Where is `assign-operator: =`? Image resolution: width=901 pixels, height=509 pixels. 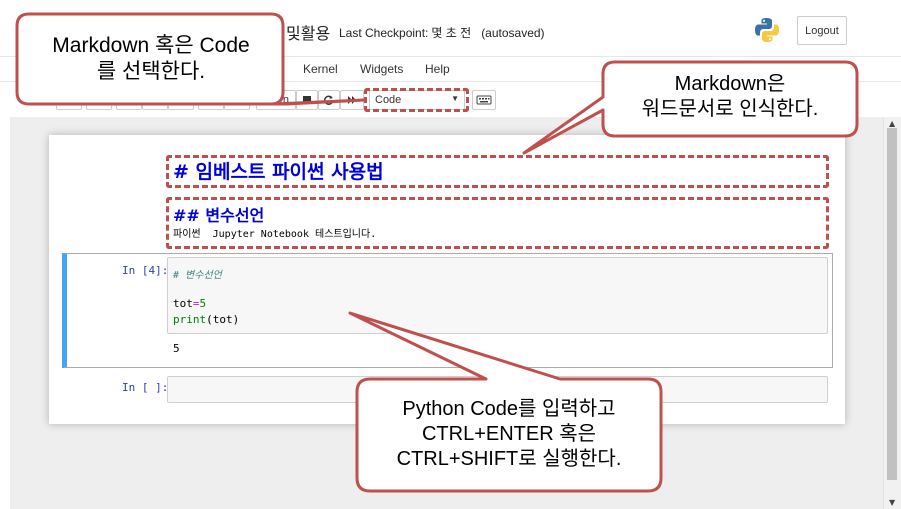
assign-operator: = is located at coordinates (196, 303).